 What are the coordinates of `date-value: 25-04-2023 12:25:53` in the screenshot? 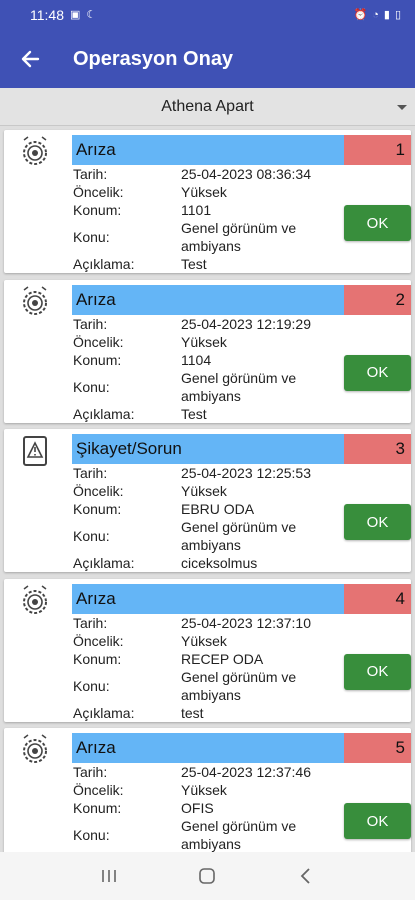 It's located at (246, 473).